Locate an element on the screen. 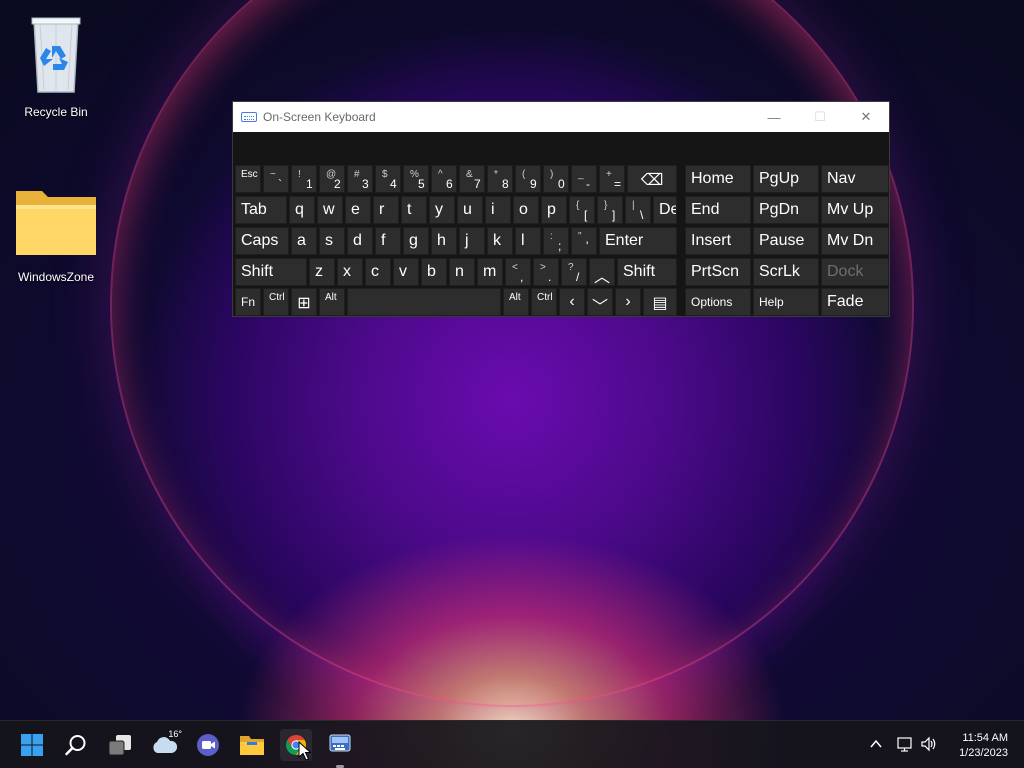 The width and height of the screenshot is (1024, 768). key-y: y is located at coordinates (442, 210).